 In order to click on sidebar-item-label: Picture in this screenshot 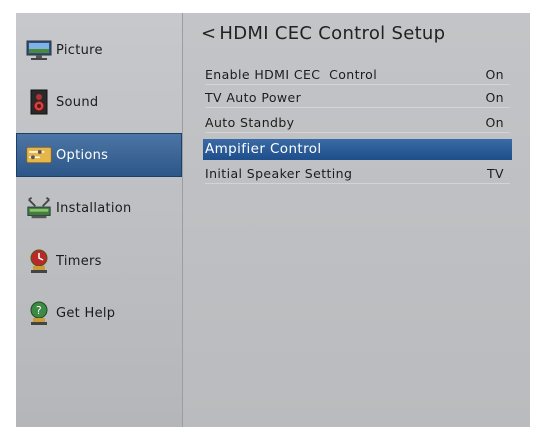, I will do `click(79, 50)`.